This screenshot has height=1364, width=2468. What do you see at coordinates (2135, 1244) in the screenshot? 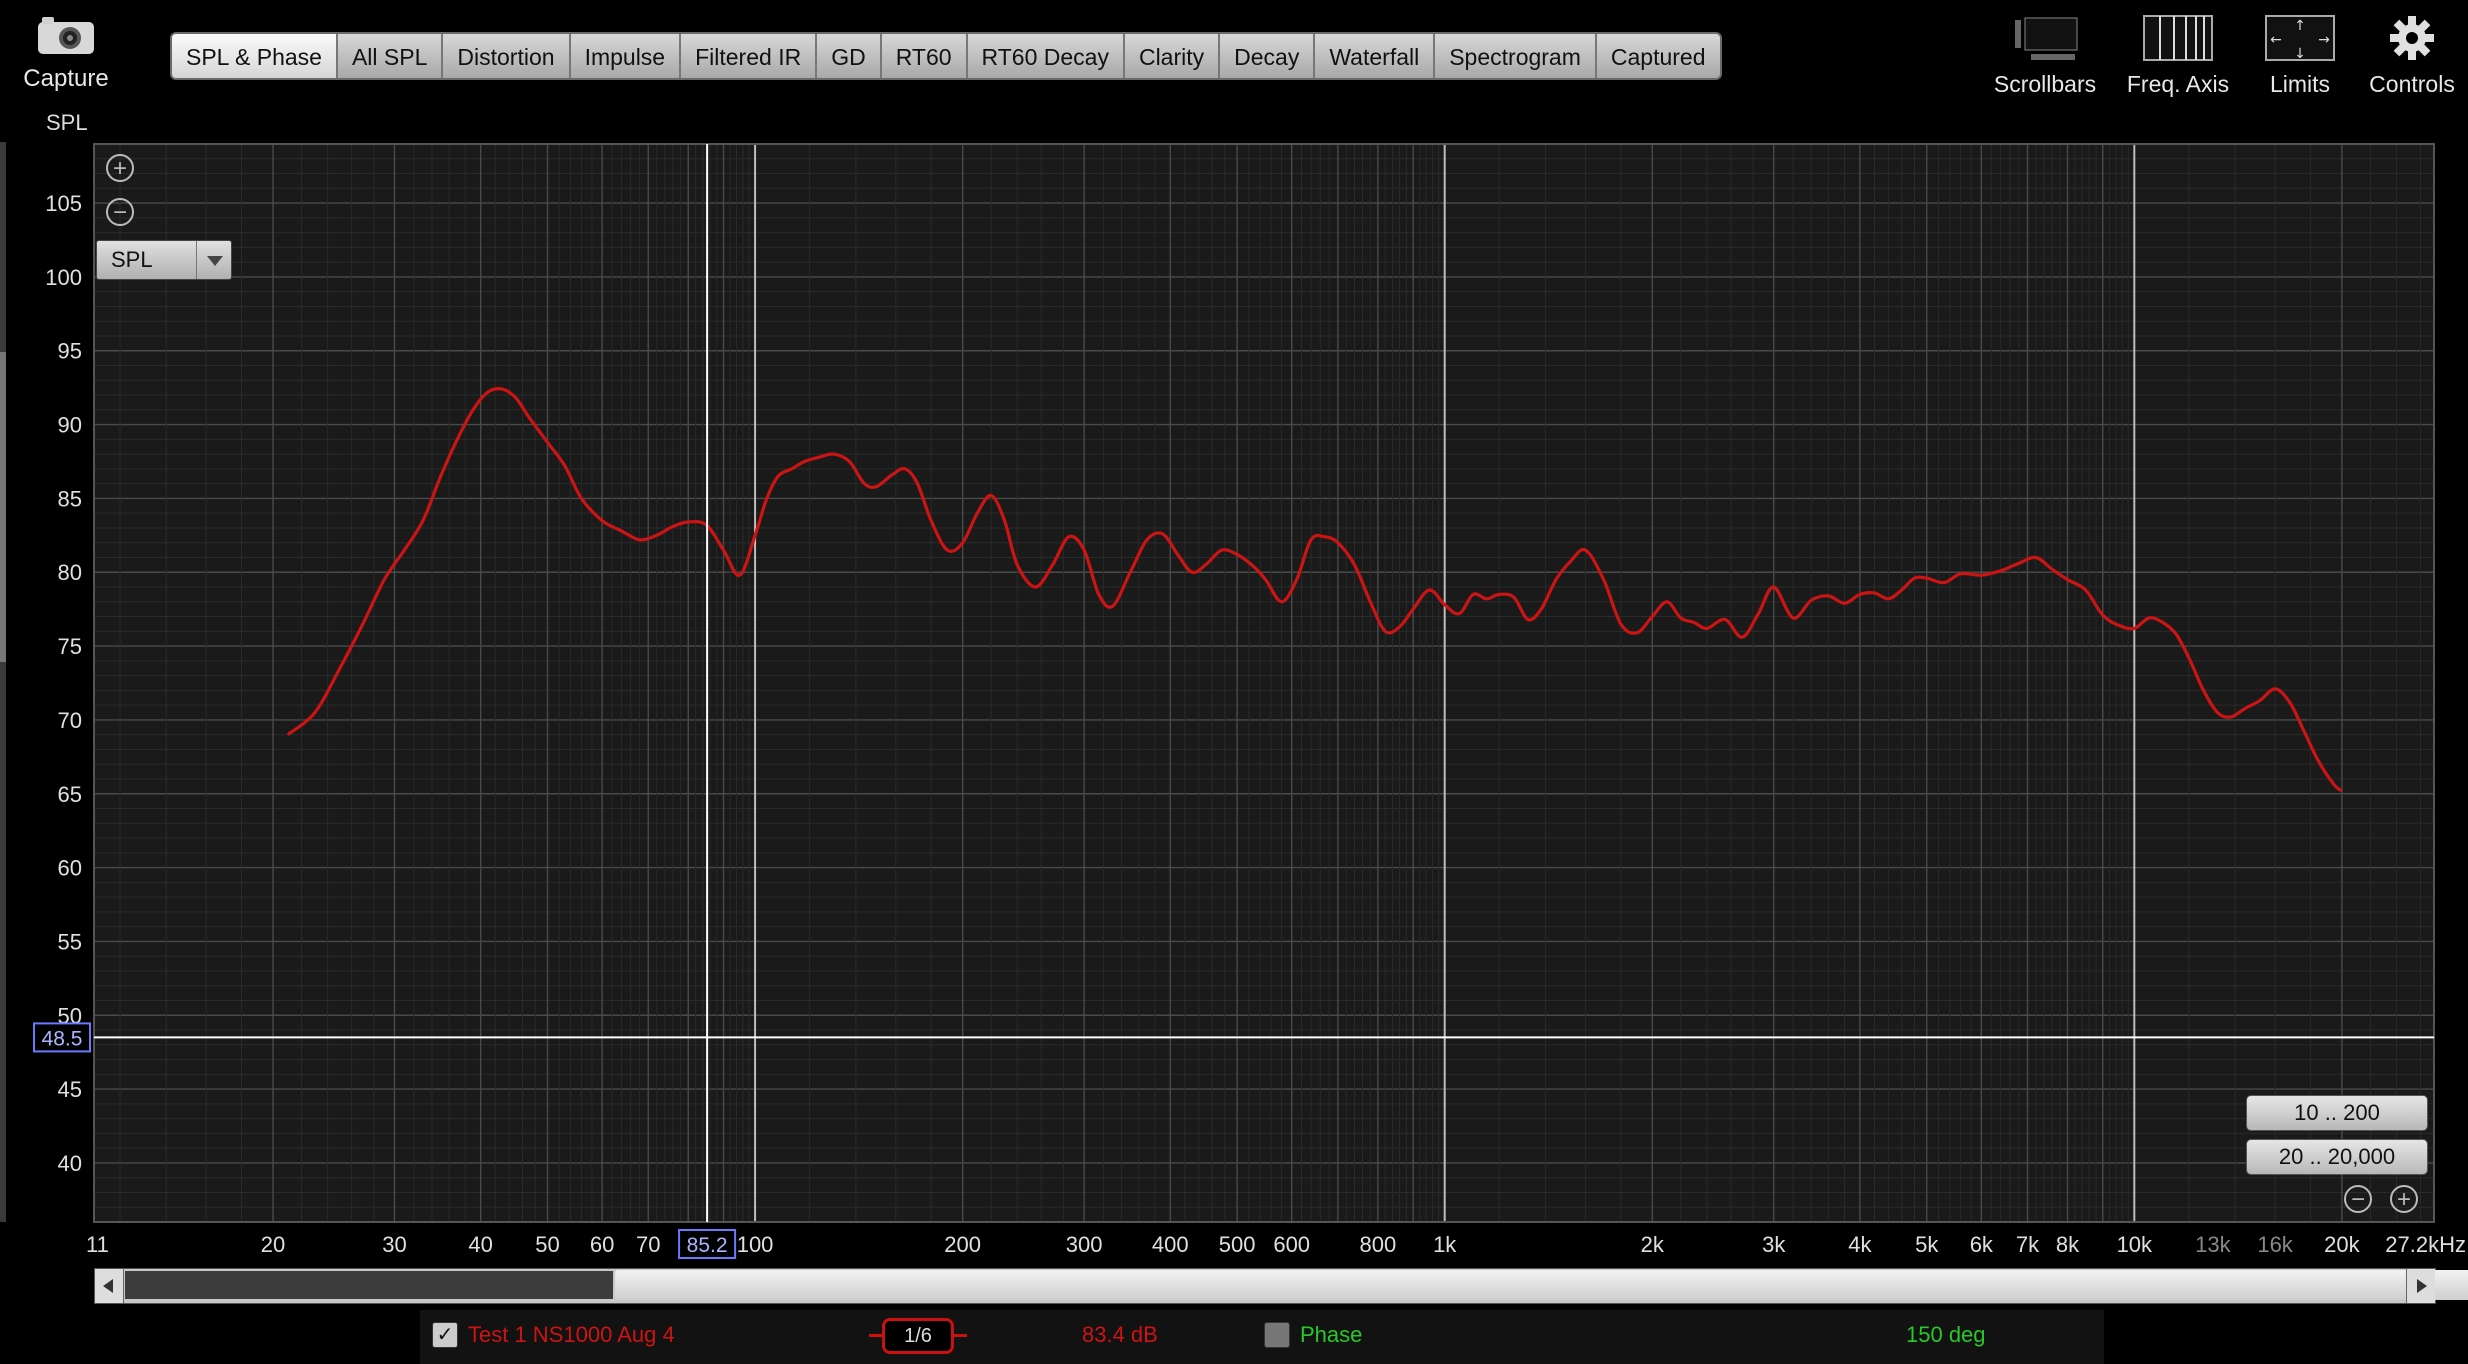
I see `x-tick-label: 10k` at bounding box center [2135, 1244].